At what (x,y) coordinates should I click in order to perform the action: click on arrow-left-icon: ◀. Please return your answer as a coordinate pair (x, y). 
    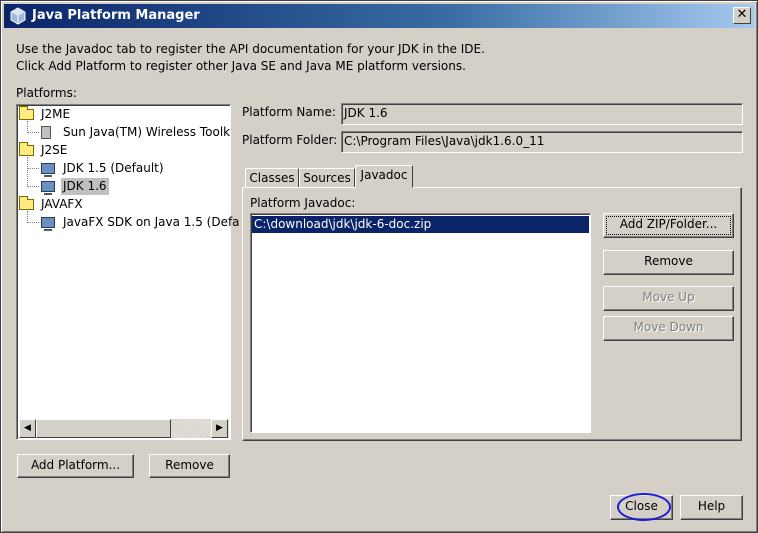
    Looking at the image, I should click on (27, 428).